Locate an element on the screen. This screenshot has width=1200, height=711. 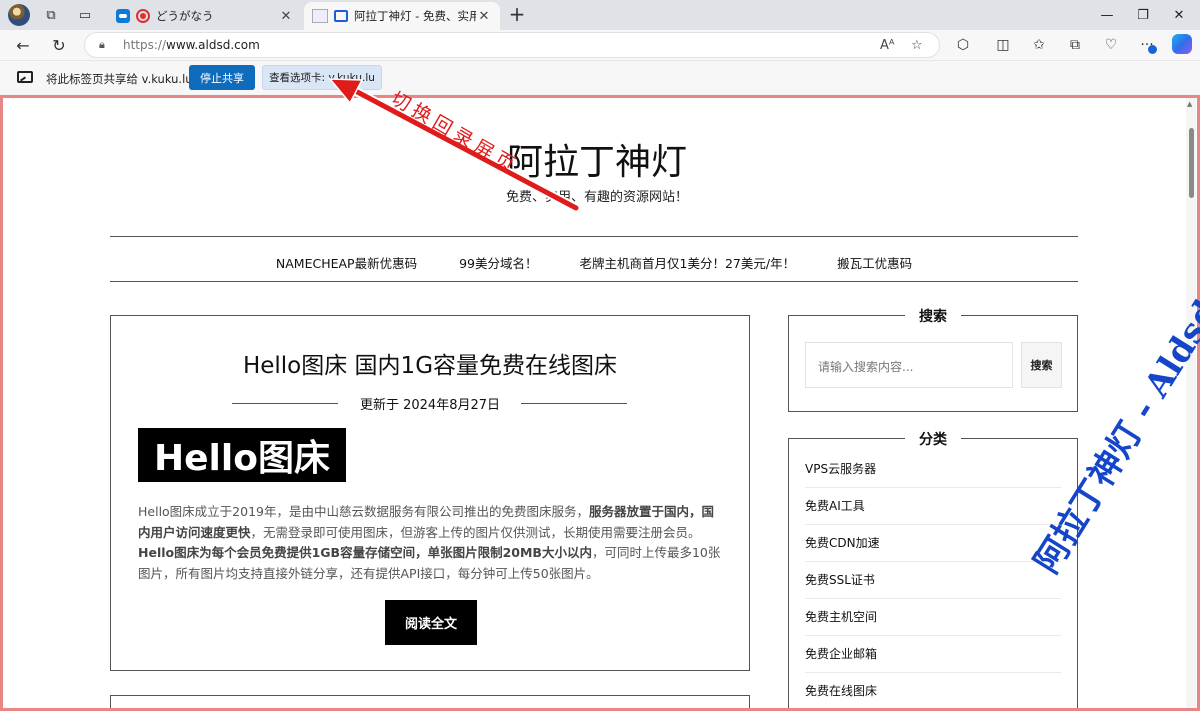
extensions-icon: ⬡ is located at coordinates (963, 45).